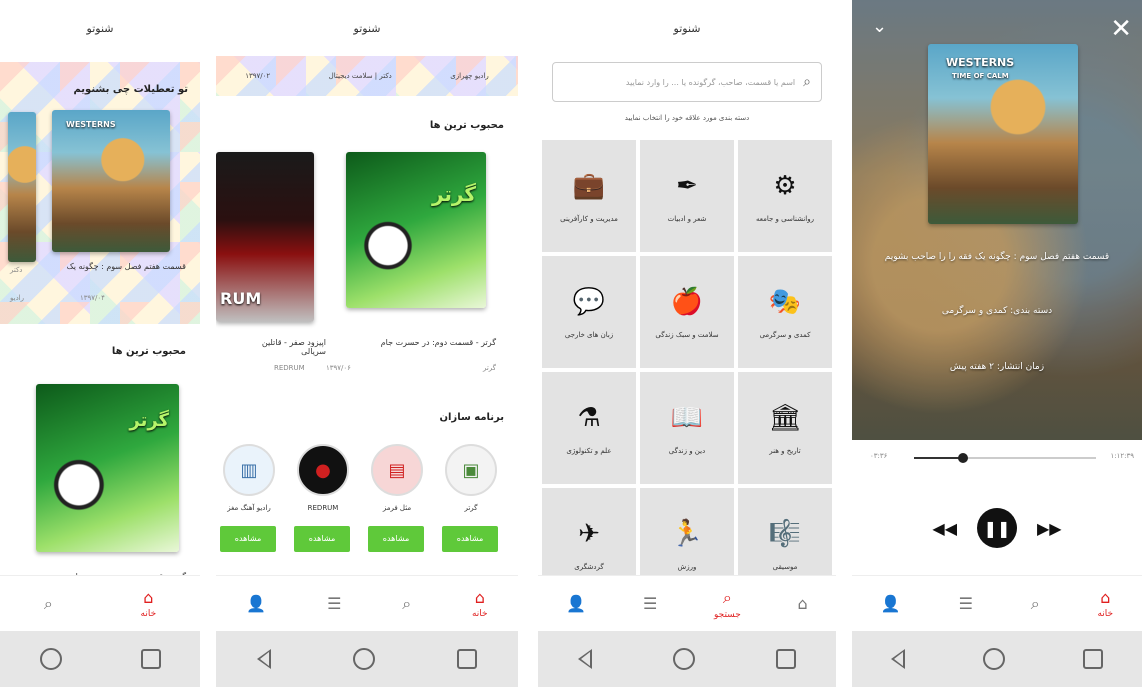 This screenshot has width=1142, height=687. I want to click on item-title: گرتر - قسمت دوم: در حسرت جام, so click(438, 342).